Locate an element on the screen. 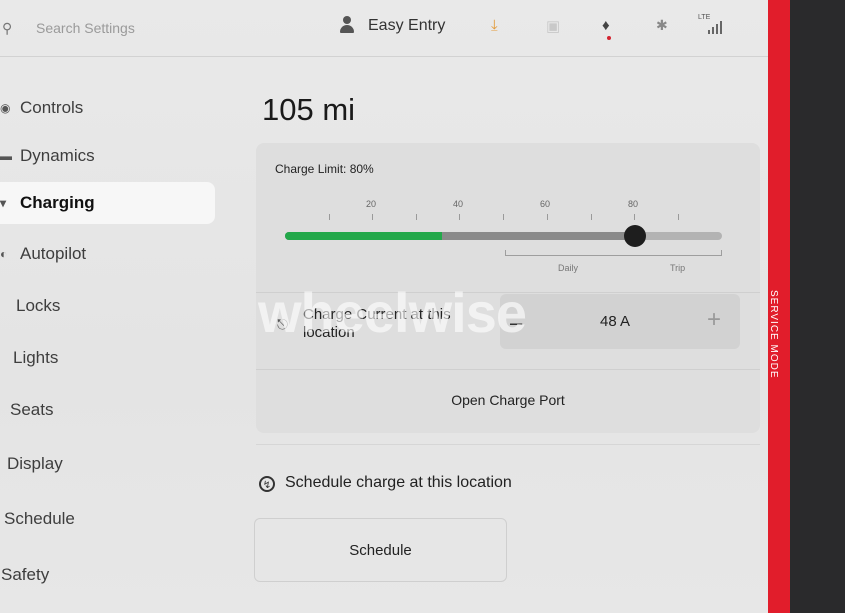  top-bar: ⚲ Search Settings Easy Entry ⤓ ▣ ♦ ✱ LTE is located at coordinates (384, 28).